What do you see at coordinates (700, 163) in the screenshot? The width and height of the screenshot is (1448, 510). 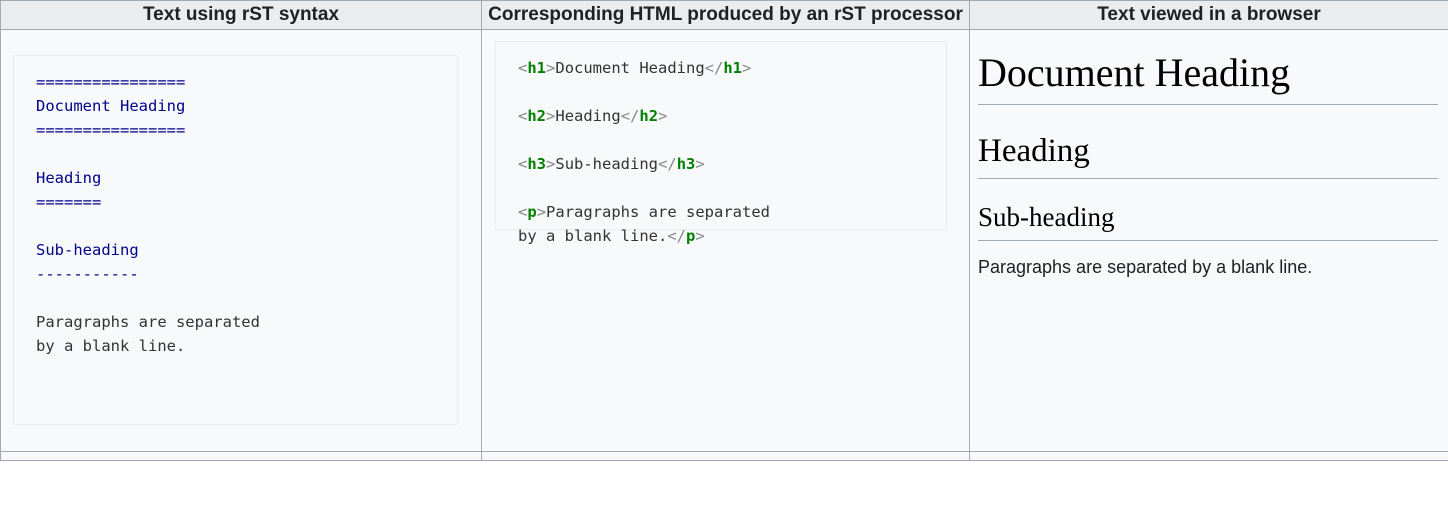 I see `h3-close-bracket-end: >` at bounding box center [700, 163].